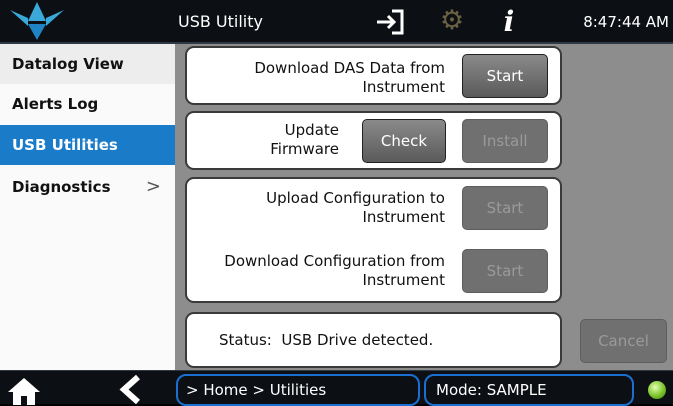  What do you see at coordinates (24, 390) in the screenshot?
I see `home-icon` at bounding box center [24, 390].